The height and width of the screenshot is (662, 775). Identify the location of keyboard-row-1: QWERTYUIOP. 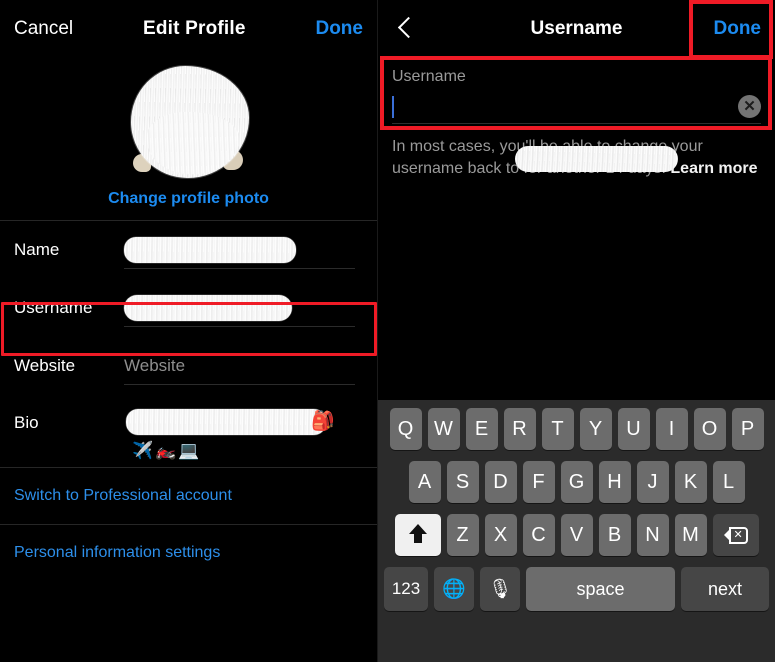
(576, 429).